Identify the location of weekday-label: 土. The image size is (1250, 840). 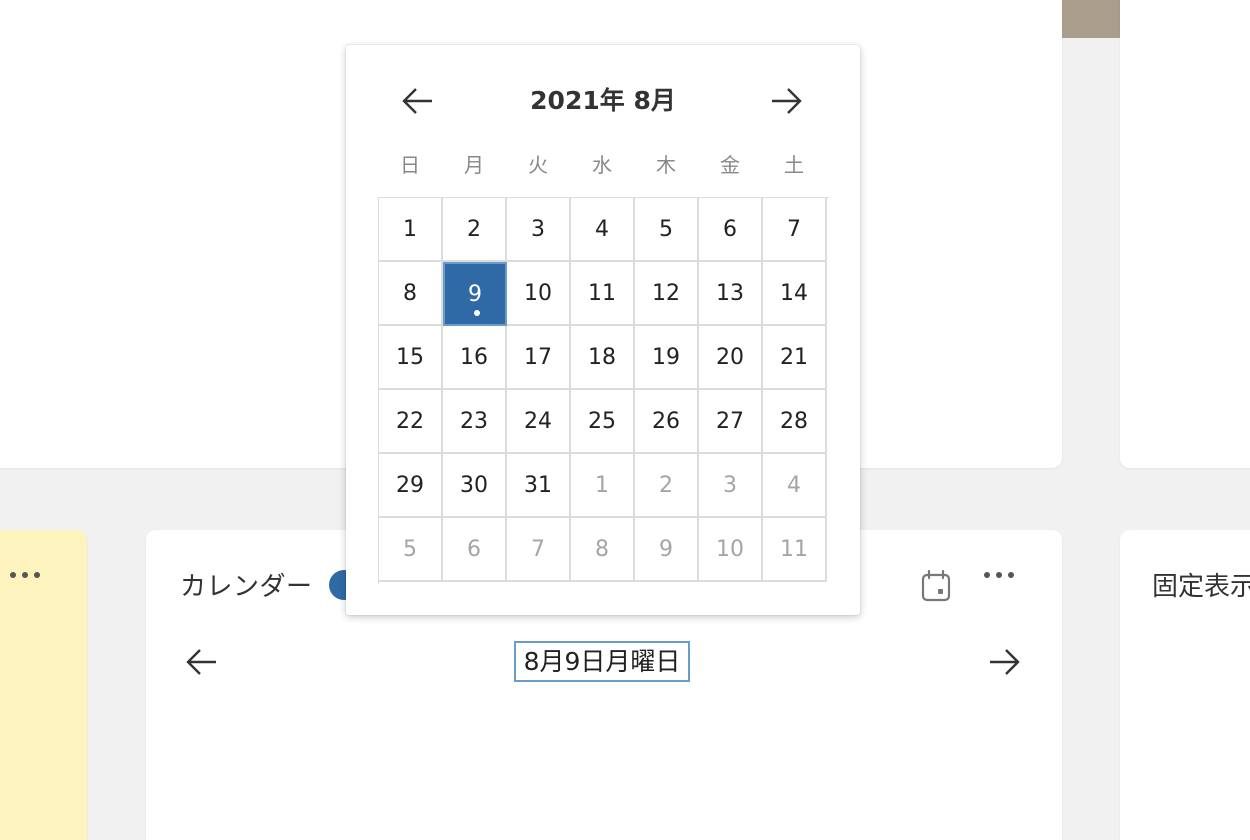
(794, 165).